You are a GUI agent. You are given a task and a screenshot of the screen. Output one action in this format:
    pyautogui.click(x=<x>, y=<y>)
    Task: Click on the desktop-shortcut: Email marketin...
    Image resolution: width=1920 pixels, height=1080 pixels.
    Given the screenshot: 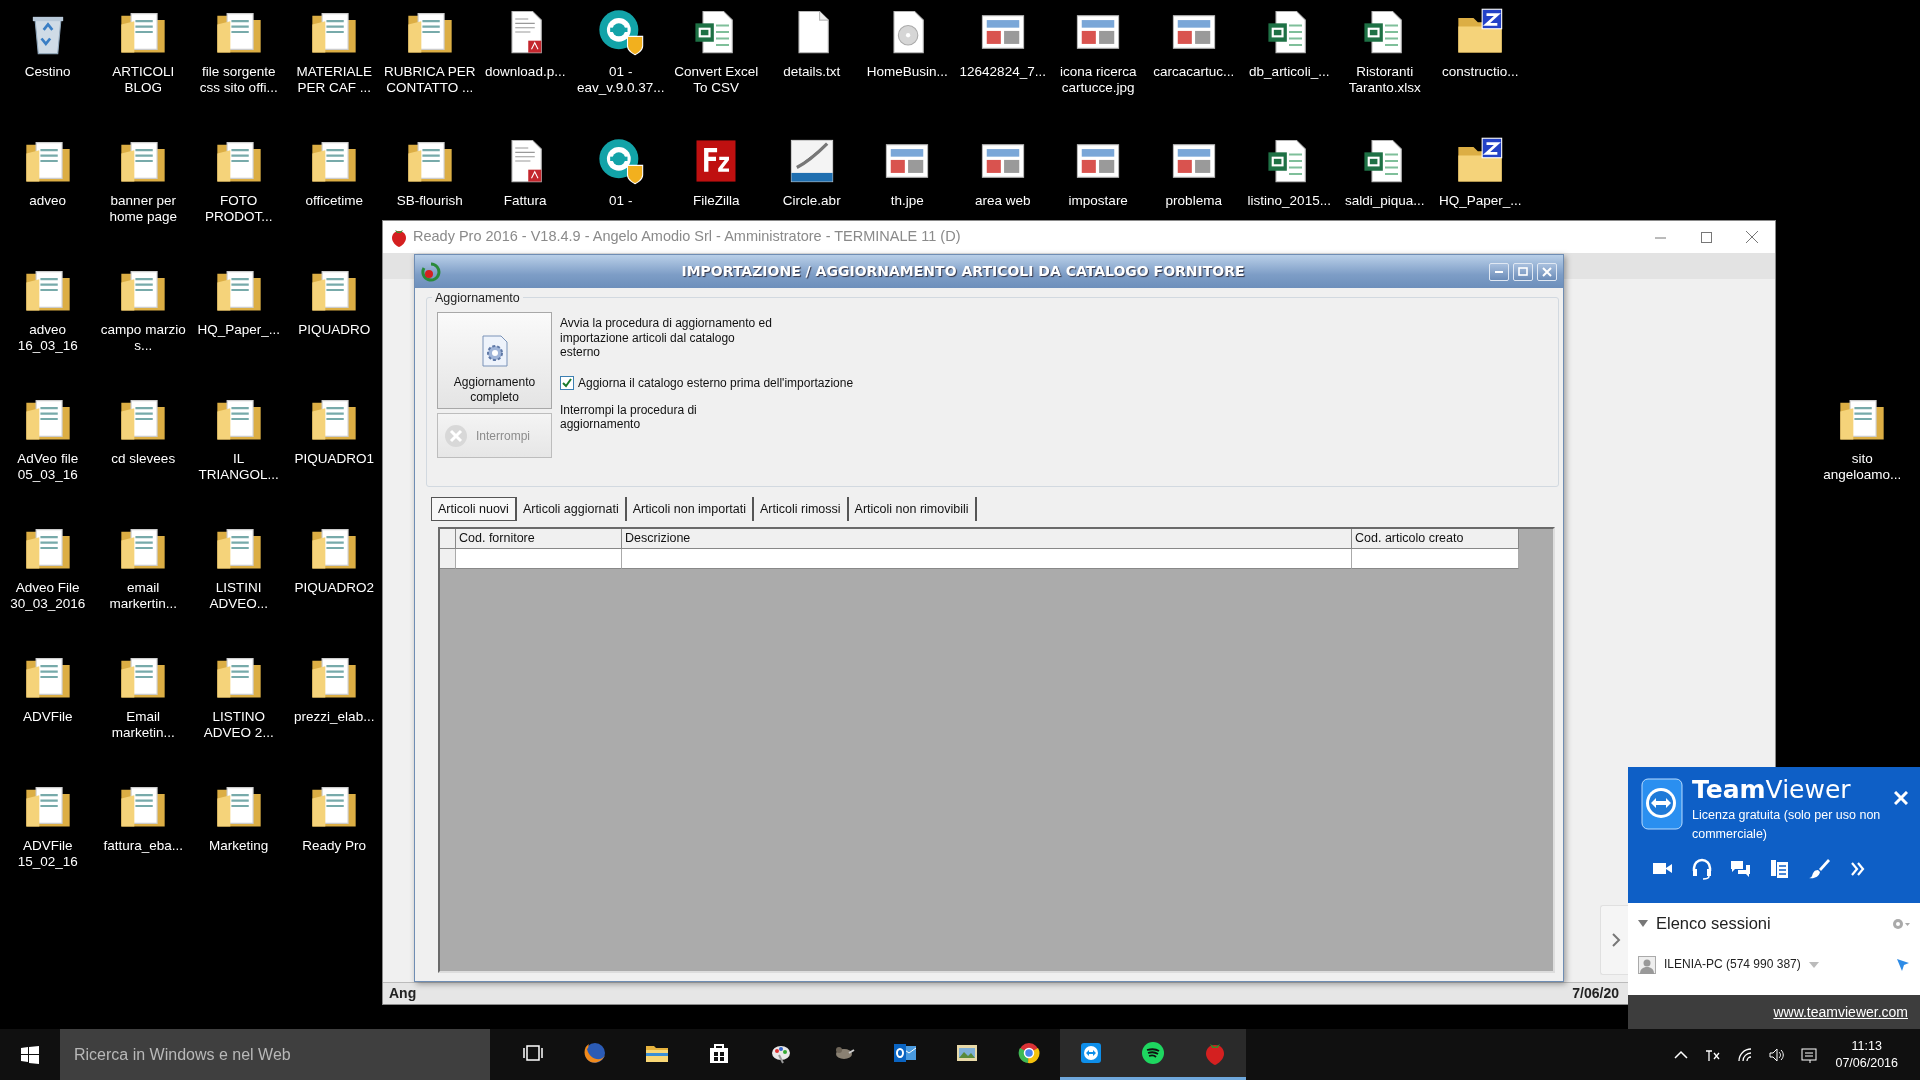 What is the action you would take?
    pyautogui.click(x=143, y=696)
    